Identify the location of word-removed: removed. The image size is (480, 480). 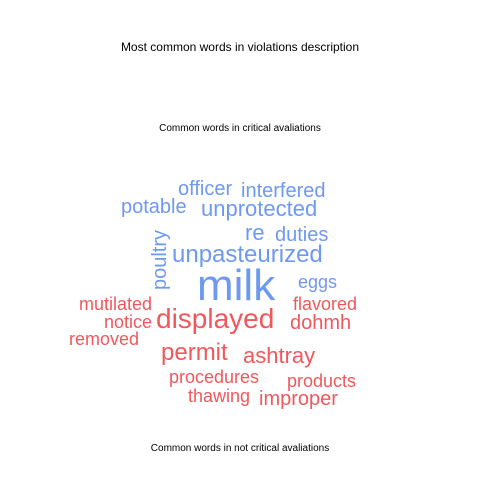
(104, 339).